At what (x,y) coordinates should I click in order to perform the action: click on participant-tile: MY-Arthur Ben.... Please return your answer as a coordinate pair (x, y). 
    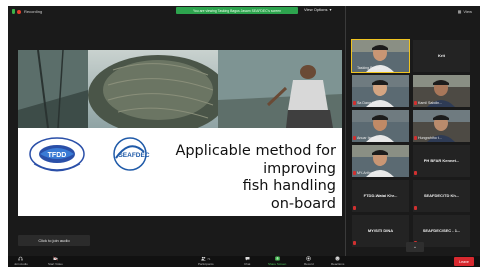
    Looking at the image, I should click on (380, 161).